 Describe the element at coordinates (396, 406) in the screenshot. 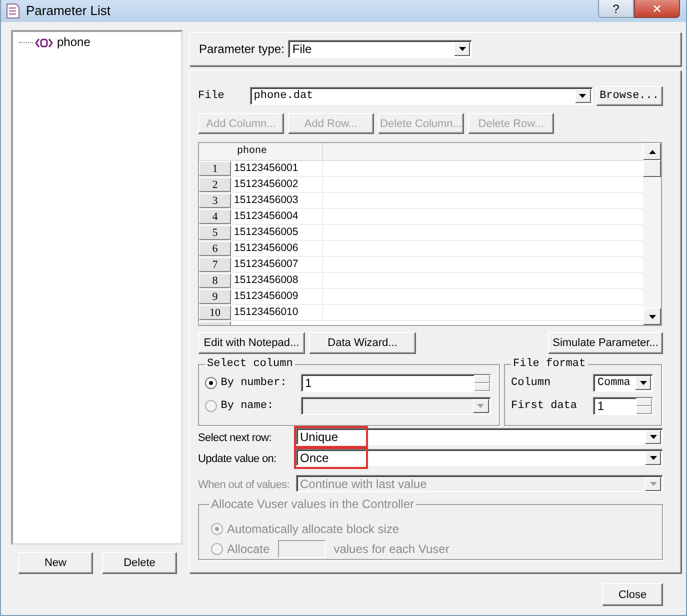

I see `dropdown-field` at that location.